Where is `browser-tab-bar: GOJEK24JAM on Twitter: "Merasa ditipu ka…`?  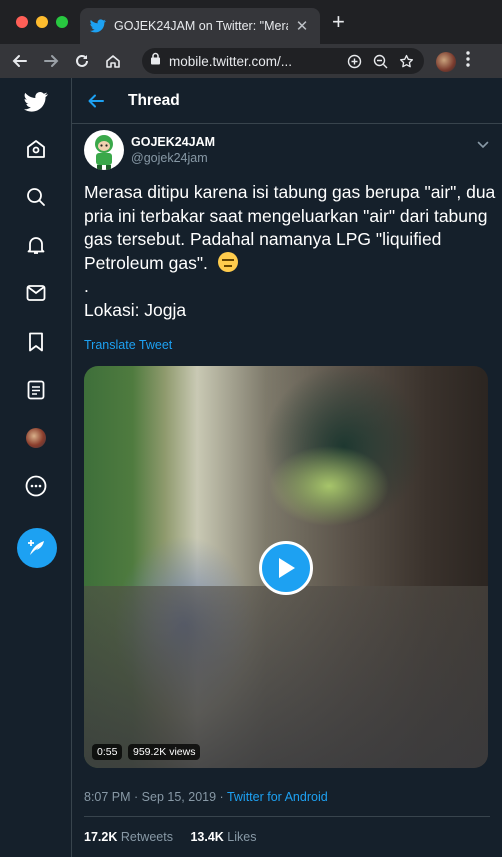 browser-tab-bar: GOJEK24JAM on Twitter: "Merasa ditipu ka… is located at coordinates (251, 22).